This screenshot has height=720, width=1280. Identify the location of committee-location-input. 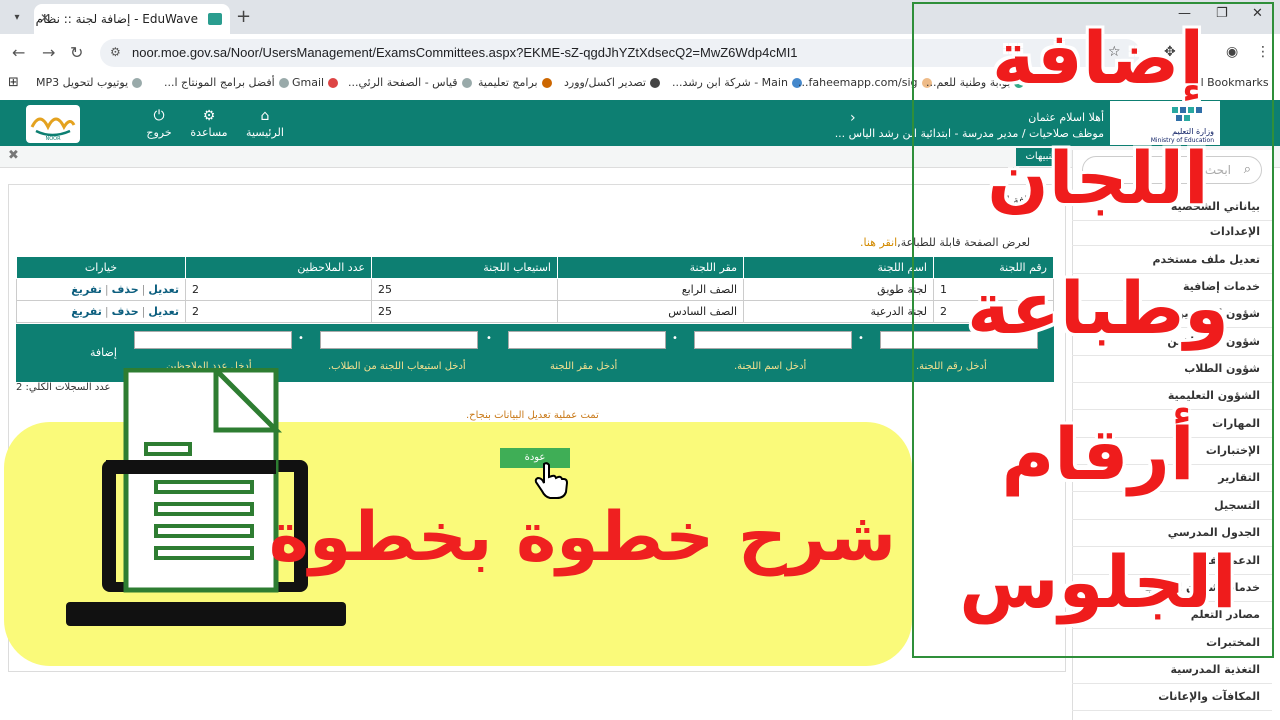
(587, 340).